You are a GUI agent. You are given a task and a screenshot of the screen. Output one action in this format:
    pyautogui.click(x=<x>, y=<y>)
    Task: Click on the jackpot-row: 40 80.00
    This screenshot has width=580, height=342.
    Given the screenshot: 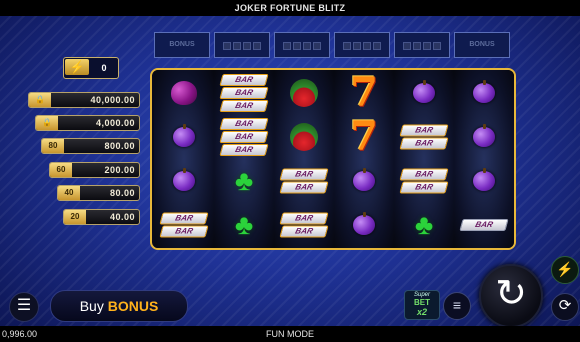 What is the action you would take?
    pyautogui.click(x=98, y=193)
    